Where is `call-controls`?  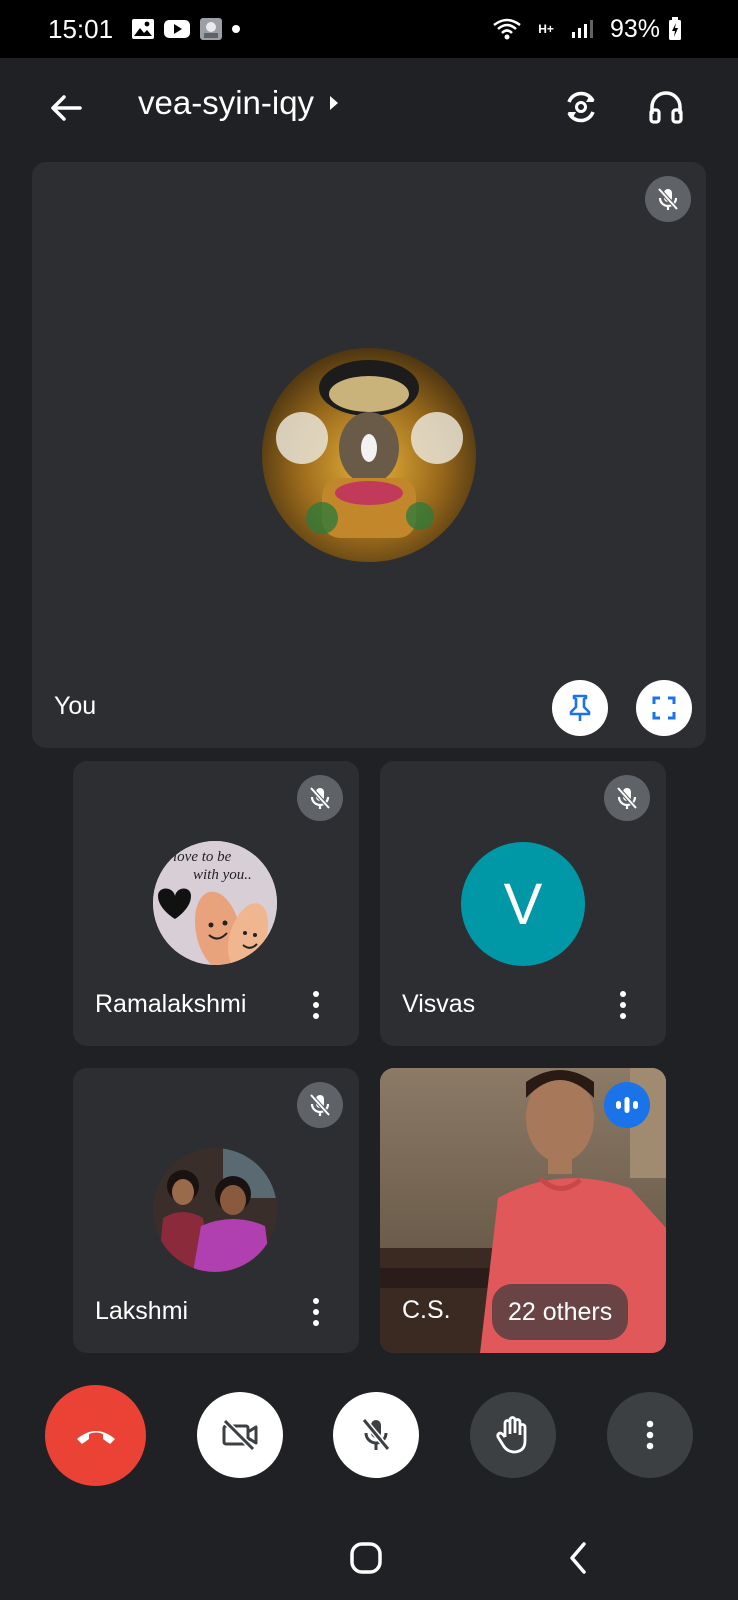 call-controls is located at coordinates (369, 1430).